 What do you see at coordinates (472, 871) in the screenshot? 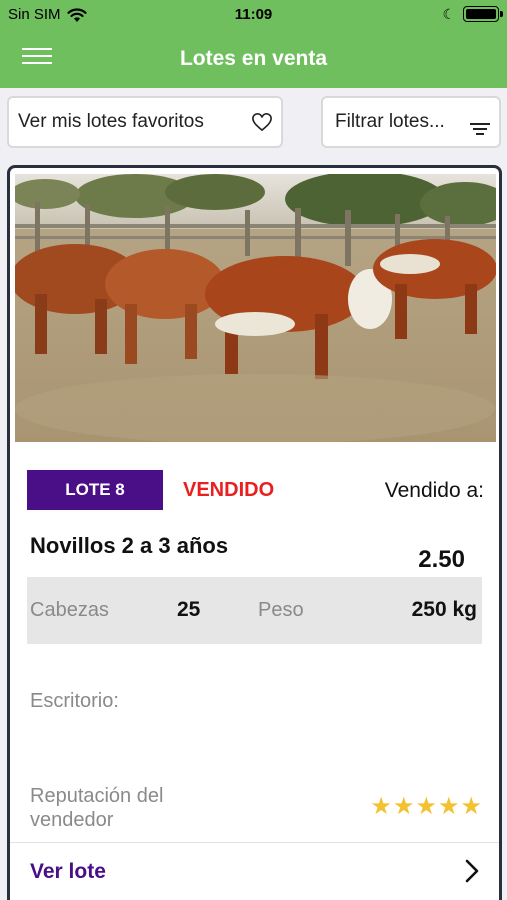
I see `chevron-right-icon` at bounding box center [472, 871].